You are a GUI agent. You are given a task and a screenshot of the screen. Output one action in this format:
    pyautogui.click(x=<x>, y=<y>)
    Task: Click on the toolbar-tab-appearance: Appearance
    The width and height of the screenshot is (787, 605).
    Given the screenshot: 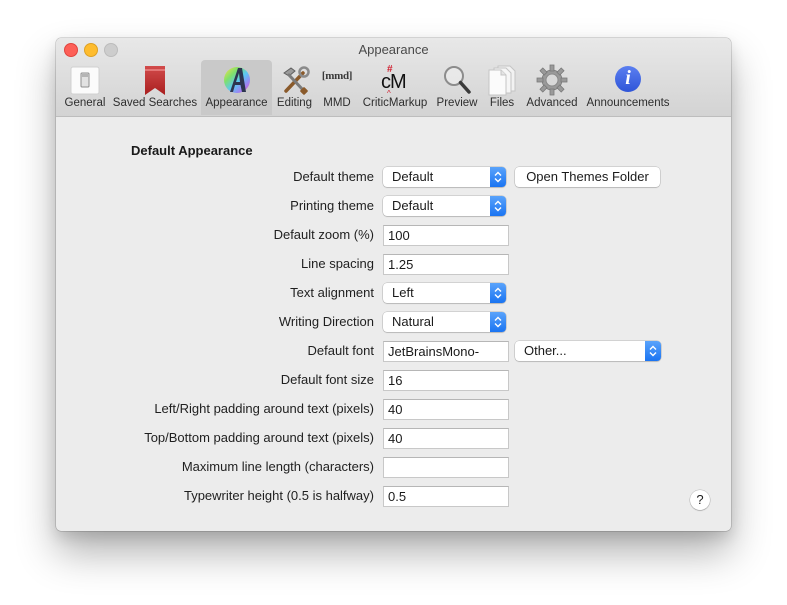 What is the action you would take?
    pyautogui.click(x=236, y=87)
    